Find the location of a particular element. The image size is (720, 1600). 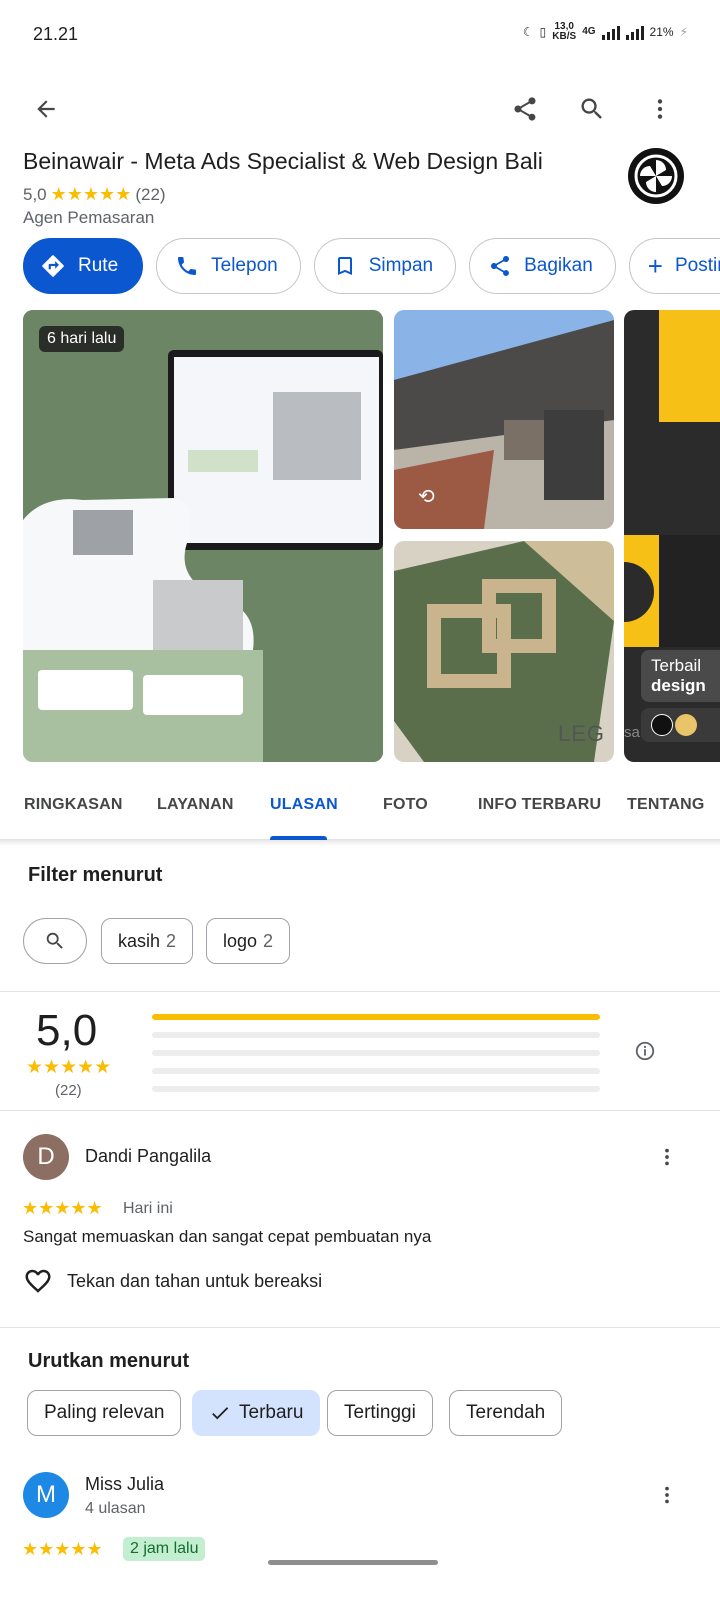

phone-icon is located at coordinates (187, 266).